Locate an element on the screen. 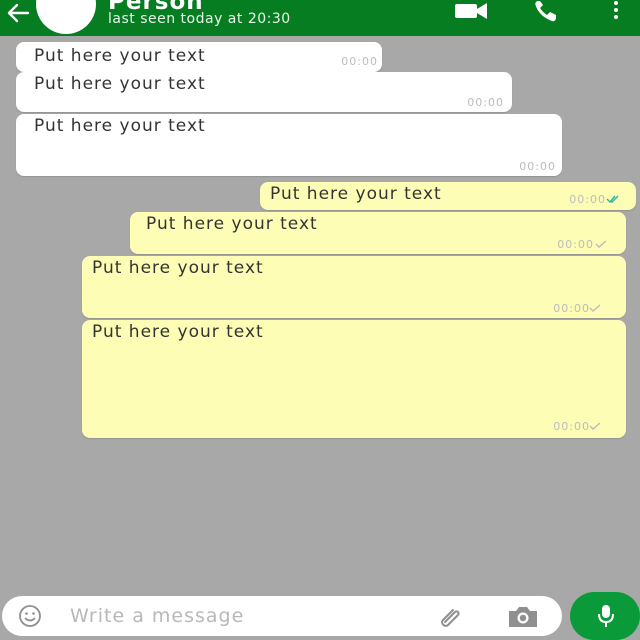  avatar is located at coordinates (66, 17).